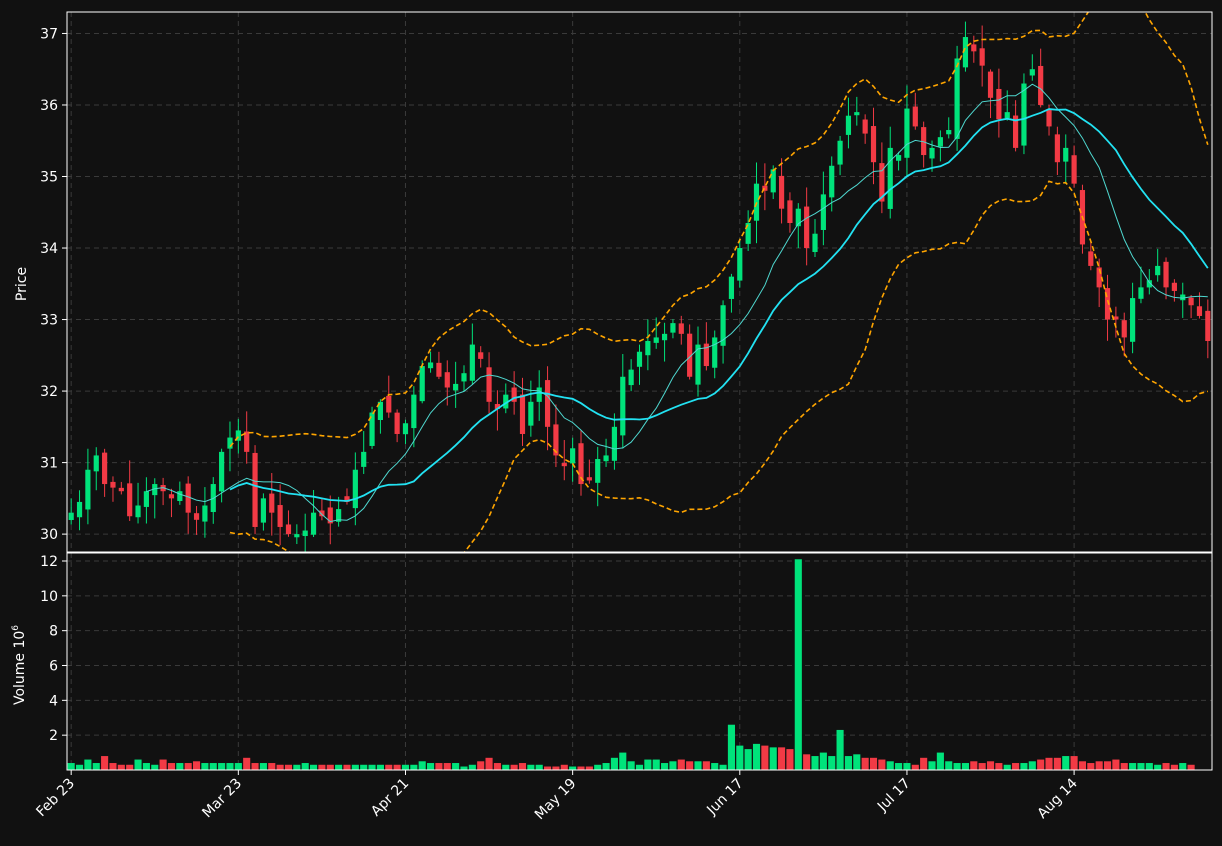 This screenshot has width=1222, height=846. What do you see at coordinates (724, 797) in the screenshot?
I see `x-tick-label: Jun 17` at bounding box center [724, 797].